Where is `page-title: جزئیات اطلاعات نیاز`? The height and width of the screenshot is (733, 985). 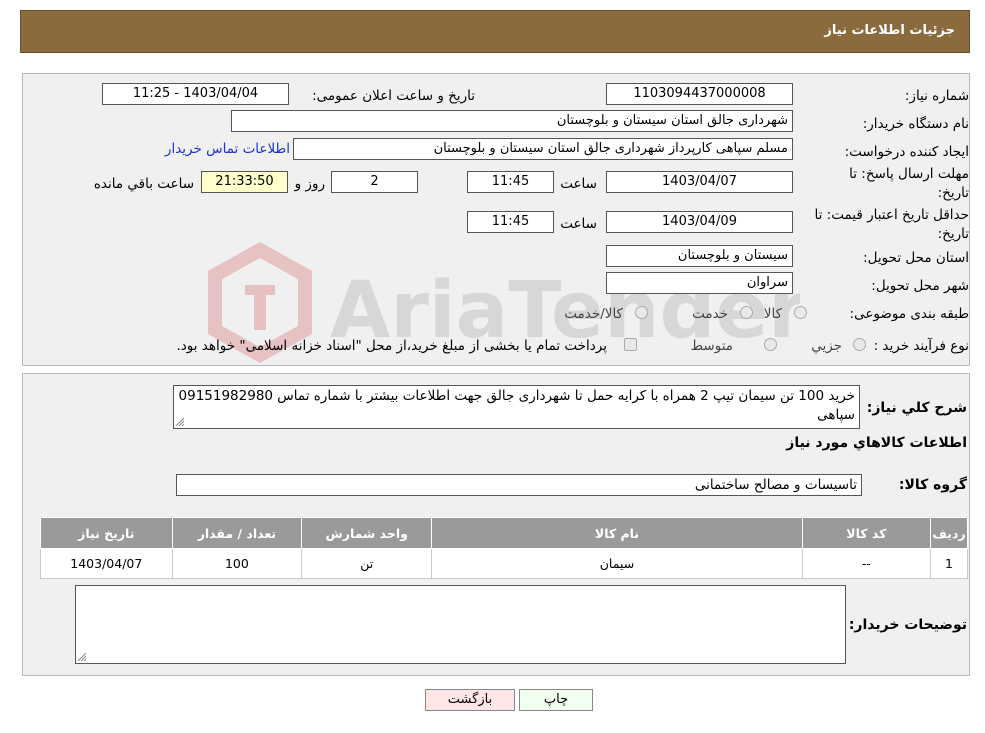
page-title: جزئیات اطلاعات نیاز is located at coordinates (889, 30).